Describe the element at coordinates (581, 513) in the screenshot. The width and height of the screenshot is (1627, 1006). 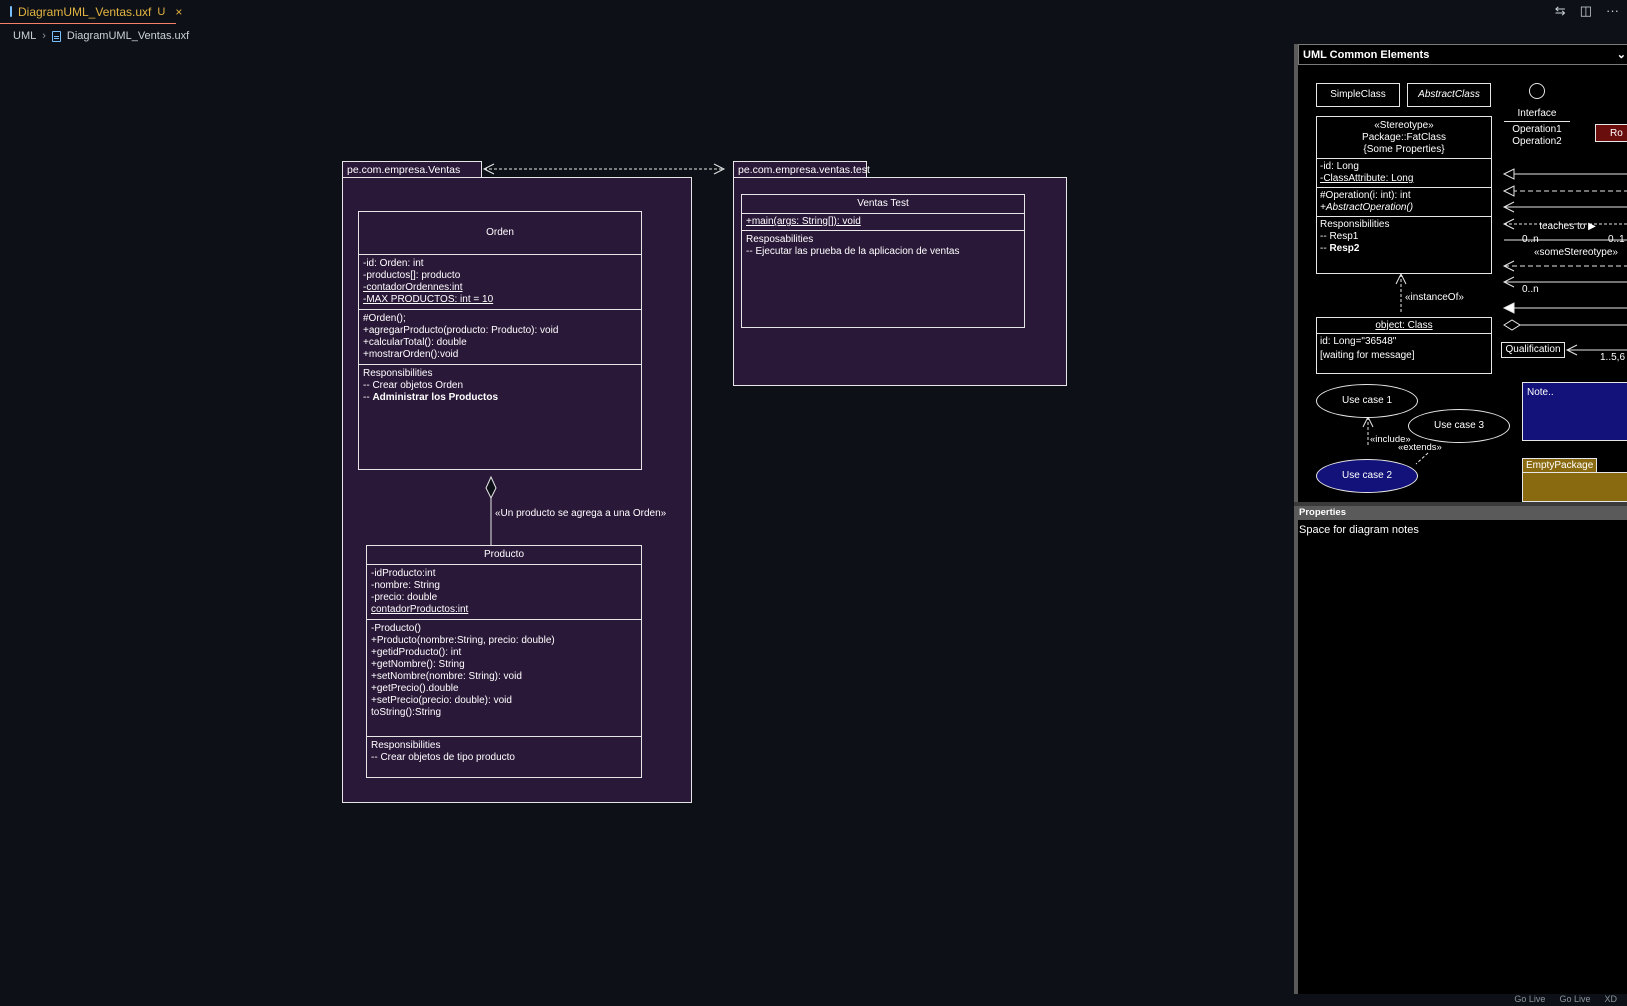
I see `aggregation-label: «Un producto se agrega a una Orden»` at that location.